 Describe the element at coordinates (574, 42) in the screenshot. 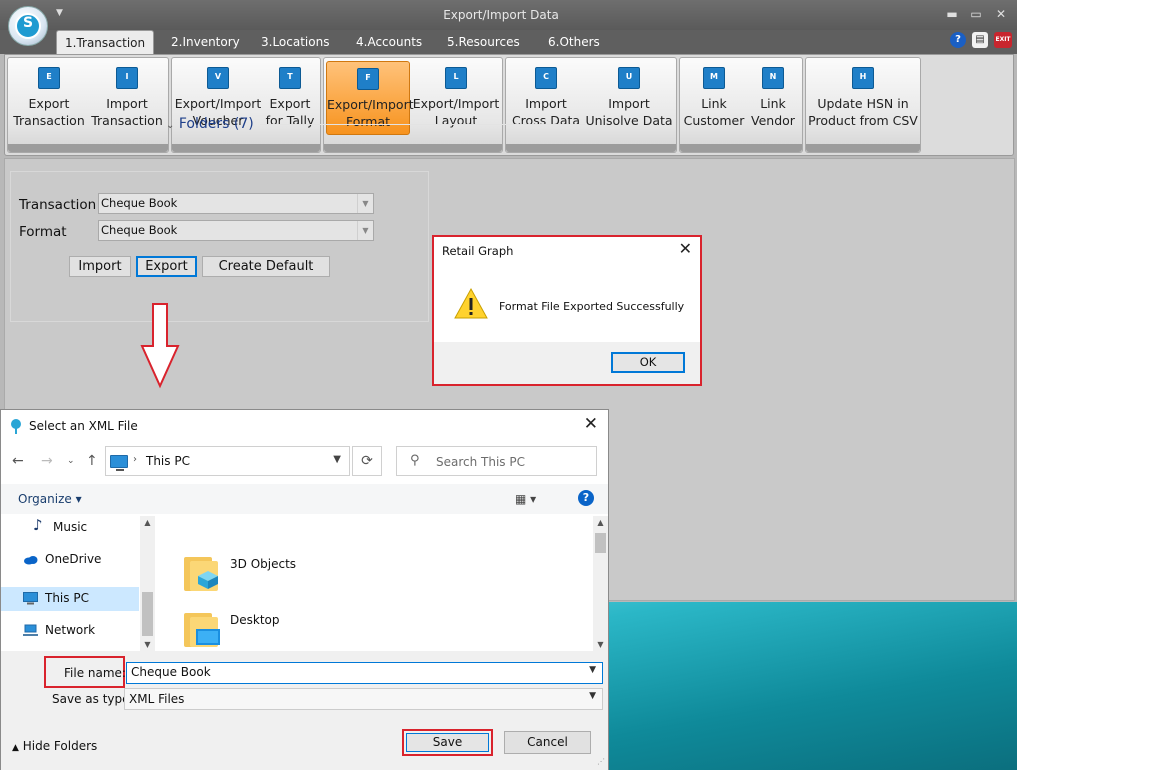

I see `tab-others: 6.Others` at that location.